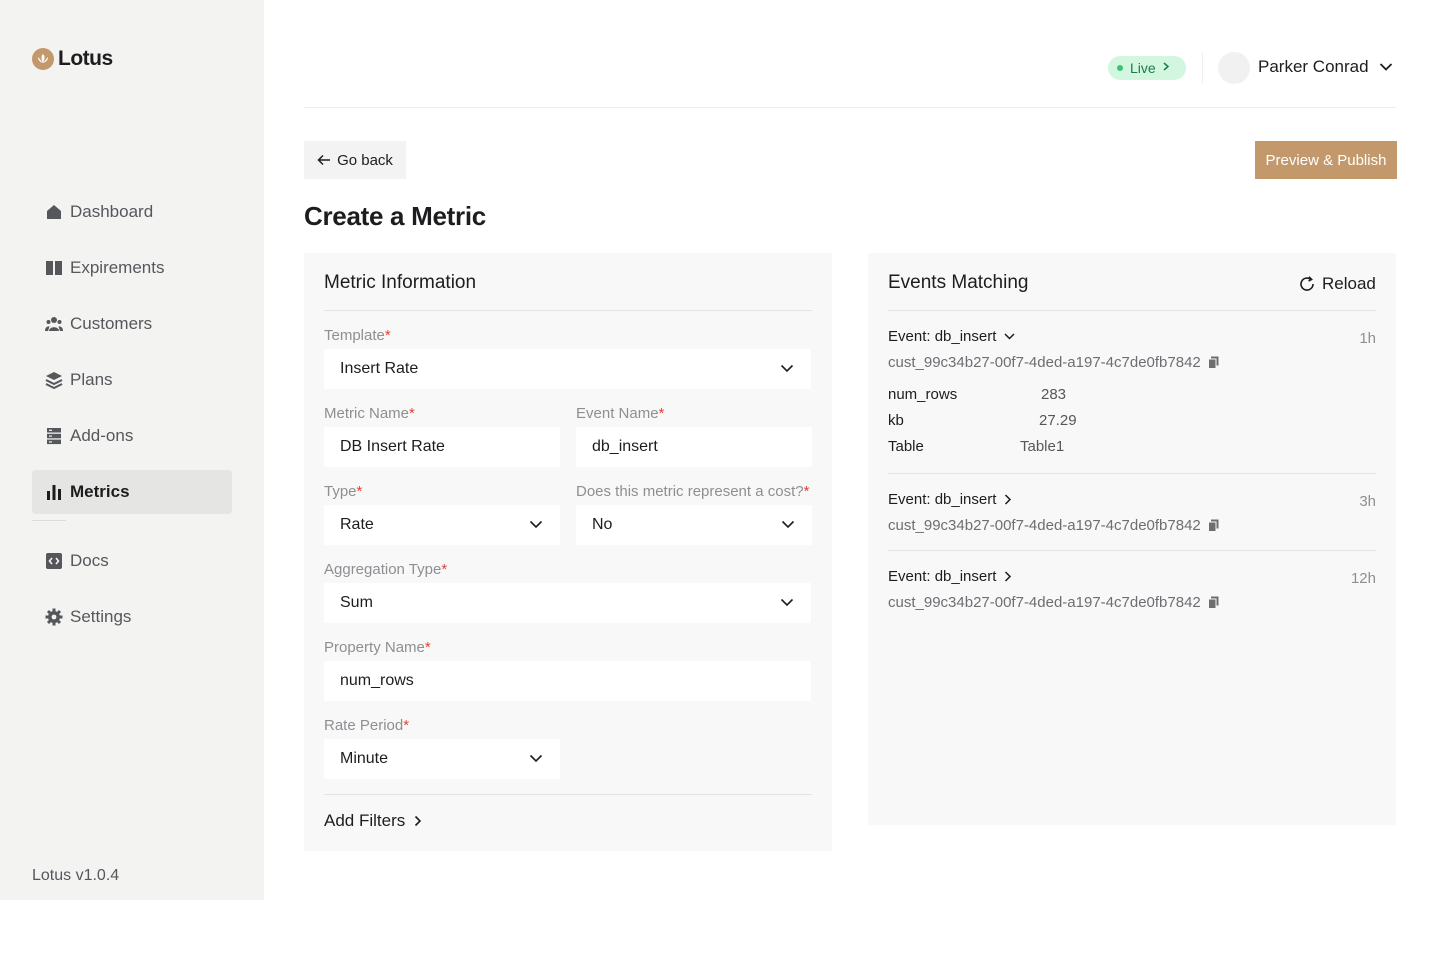 The height and width of the screenshot is (954, 1440). What do you see at coordinates (43, 59) in the screenshot?
I see `lotus-logo-icon` at bounding box center [43, 59].